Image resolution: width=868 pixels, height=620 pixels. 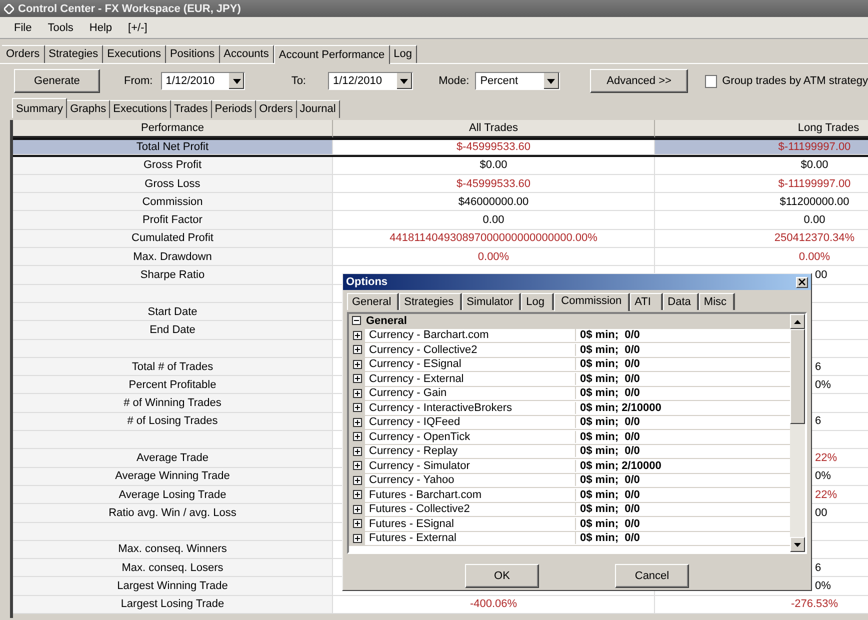 I want to click on mode-dropdown: Percent, so click(x=517, y=81).